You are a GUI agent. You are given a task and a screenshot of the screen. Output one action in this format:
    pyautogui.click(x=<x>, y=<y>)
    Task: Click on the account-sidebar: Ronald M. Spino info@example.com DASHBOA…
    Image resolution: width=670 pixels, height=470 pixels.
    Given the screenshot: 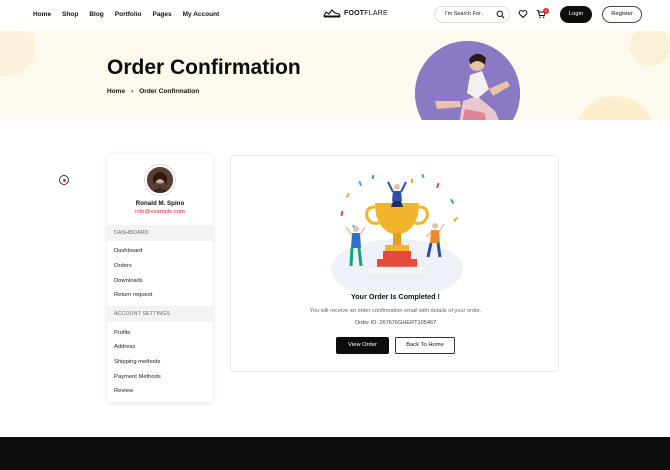 What is the action you would take?
    pyautogui.click(x=160, y=278)
    